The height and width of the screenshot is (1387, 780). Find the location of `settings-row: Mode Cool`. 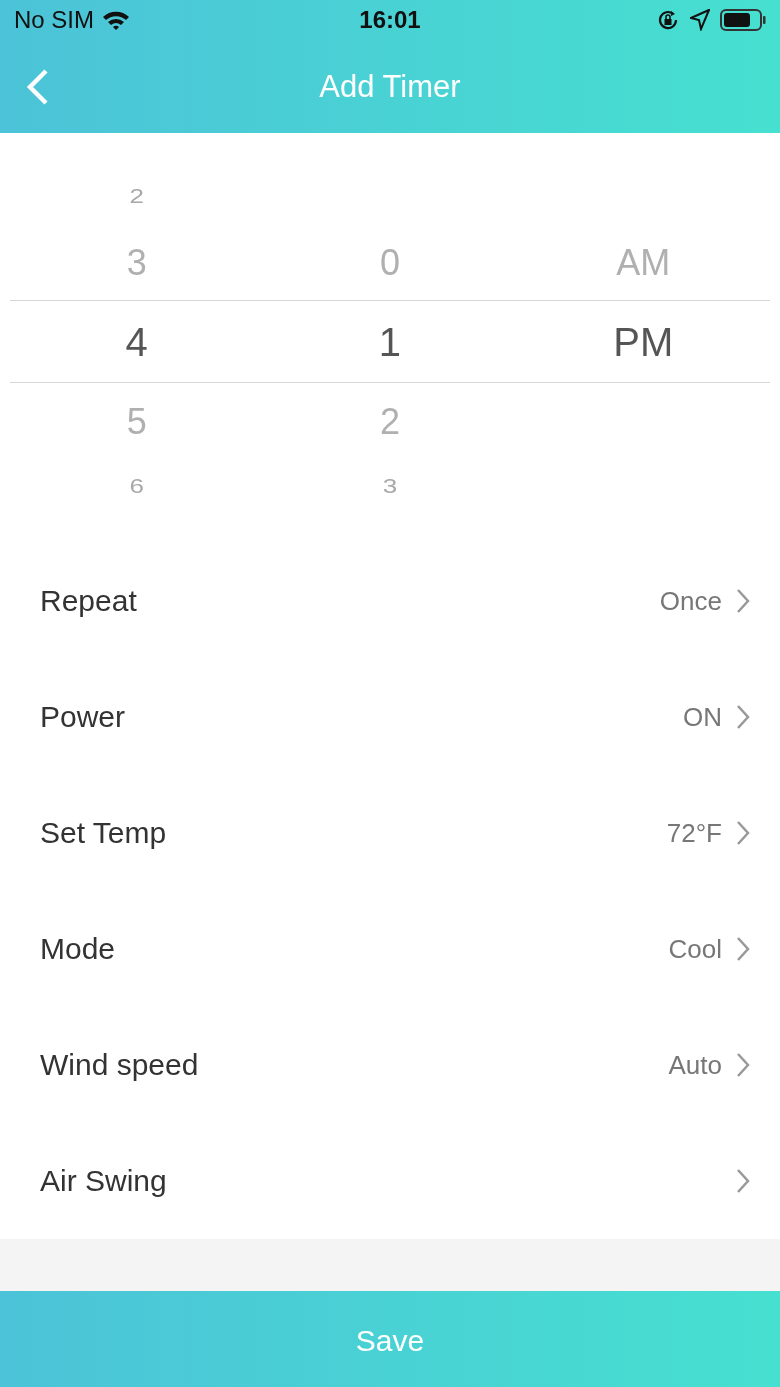

settings-row: Mode Cool is located at coordinates (390, 949).